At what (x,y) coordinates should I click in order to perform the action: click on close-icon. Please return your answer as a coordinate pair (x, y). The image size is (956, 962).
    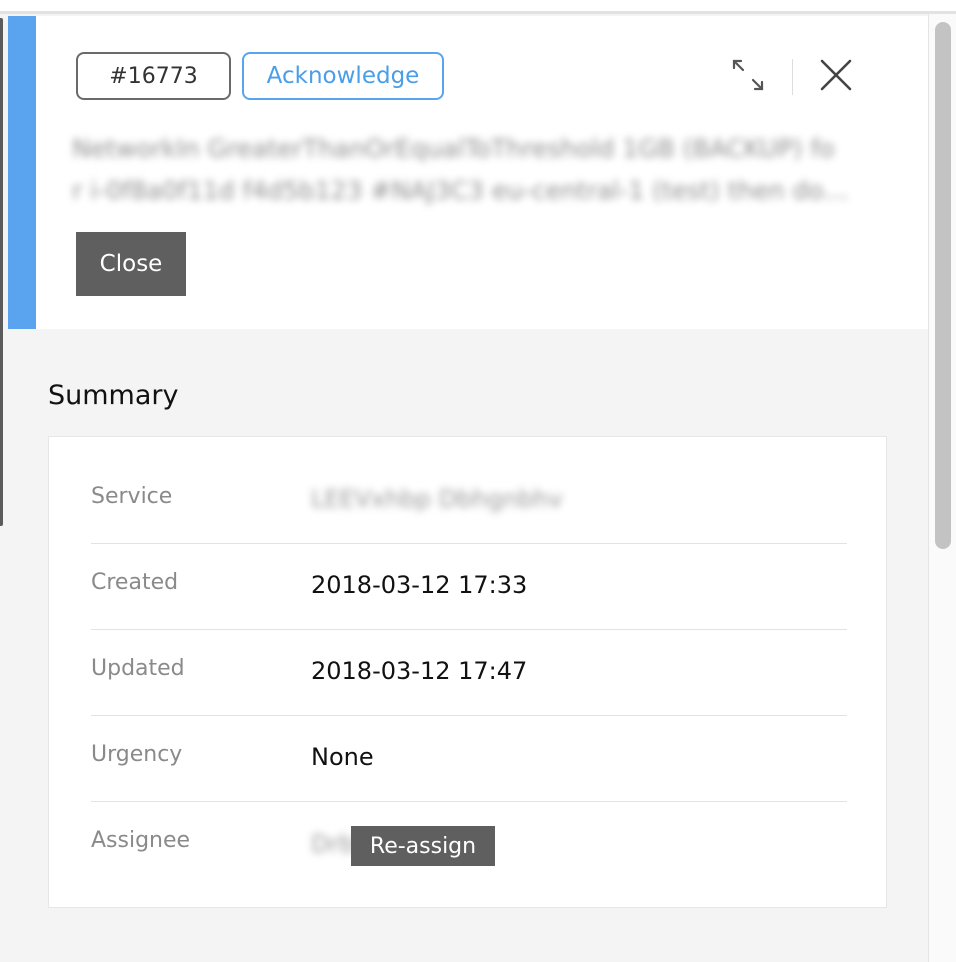
    Looking at the image, I should click on (836, 75).